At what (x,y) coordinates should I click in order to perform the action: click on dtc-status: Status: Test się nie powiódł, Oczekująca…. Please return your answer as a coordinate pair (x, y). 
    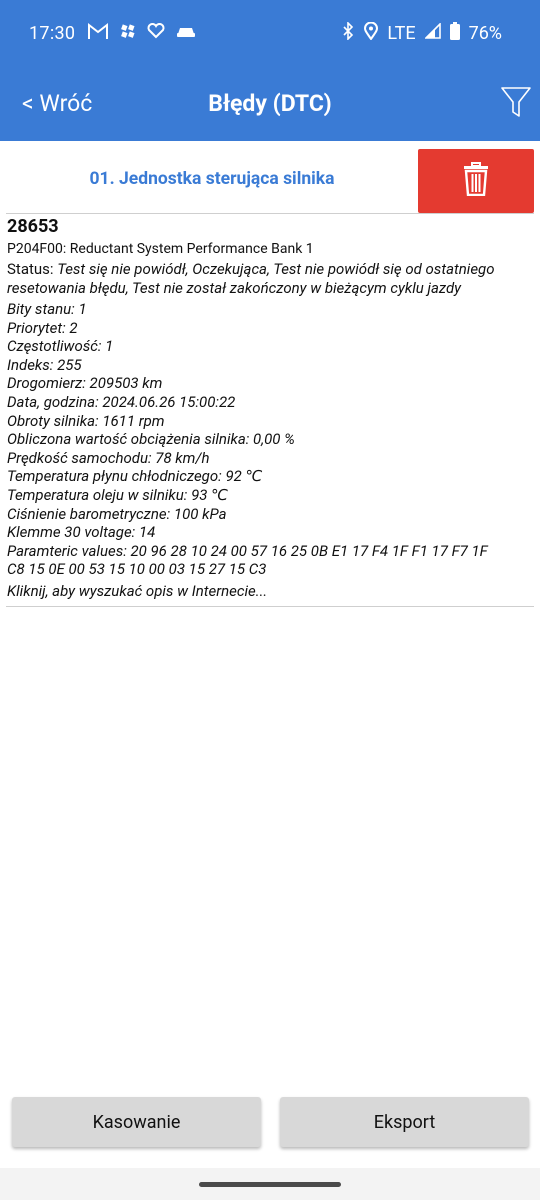
    Looking at the image, I should click on (271, 279).